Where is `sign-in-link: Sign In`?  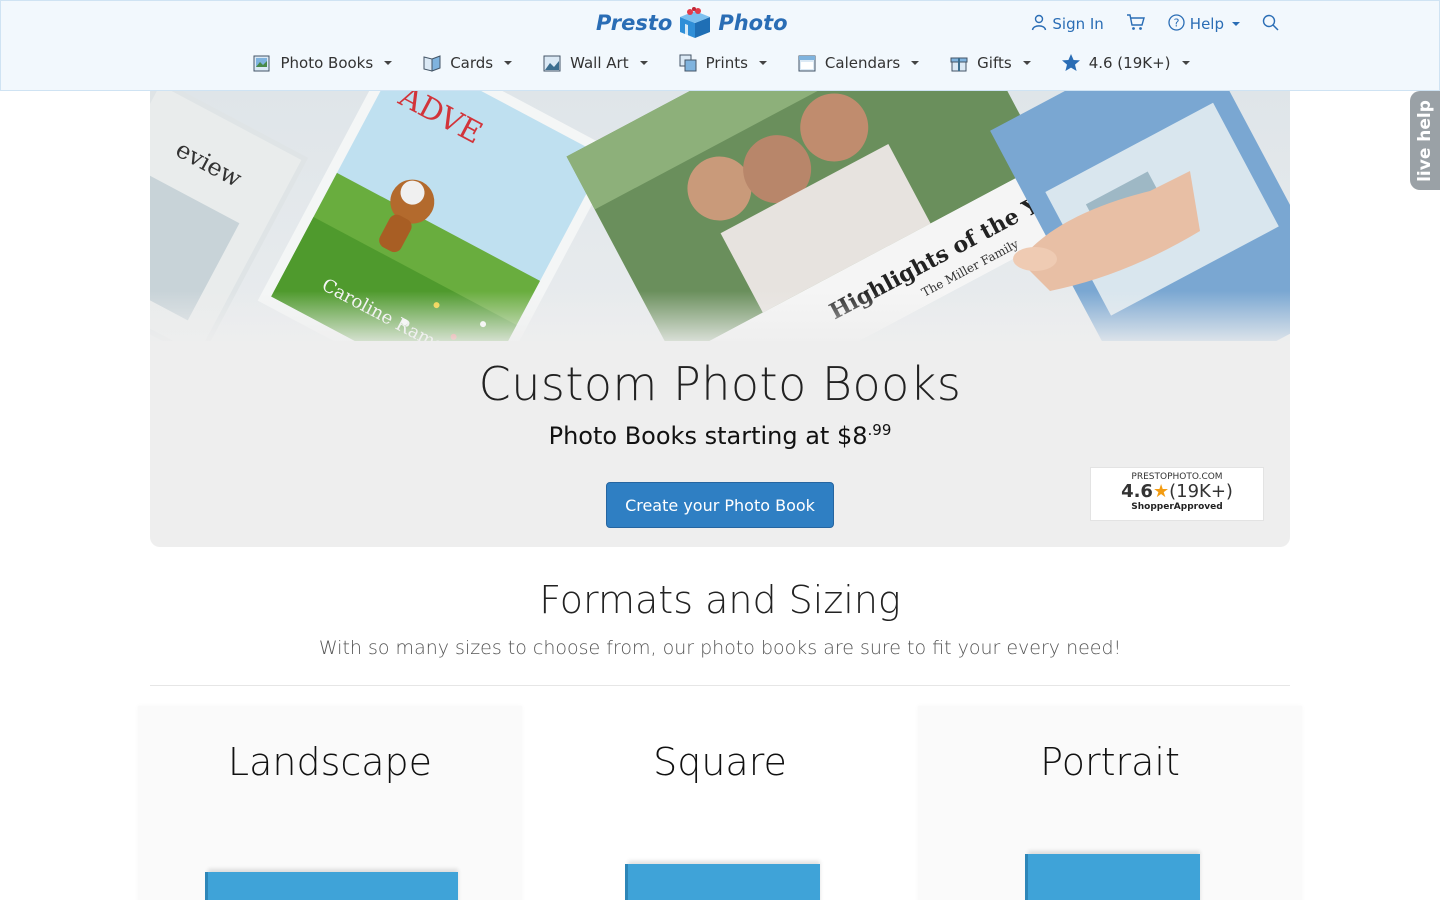 sign-in-link: Sign In is located at coordinates (1067, 24).